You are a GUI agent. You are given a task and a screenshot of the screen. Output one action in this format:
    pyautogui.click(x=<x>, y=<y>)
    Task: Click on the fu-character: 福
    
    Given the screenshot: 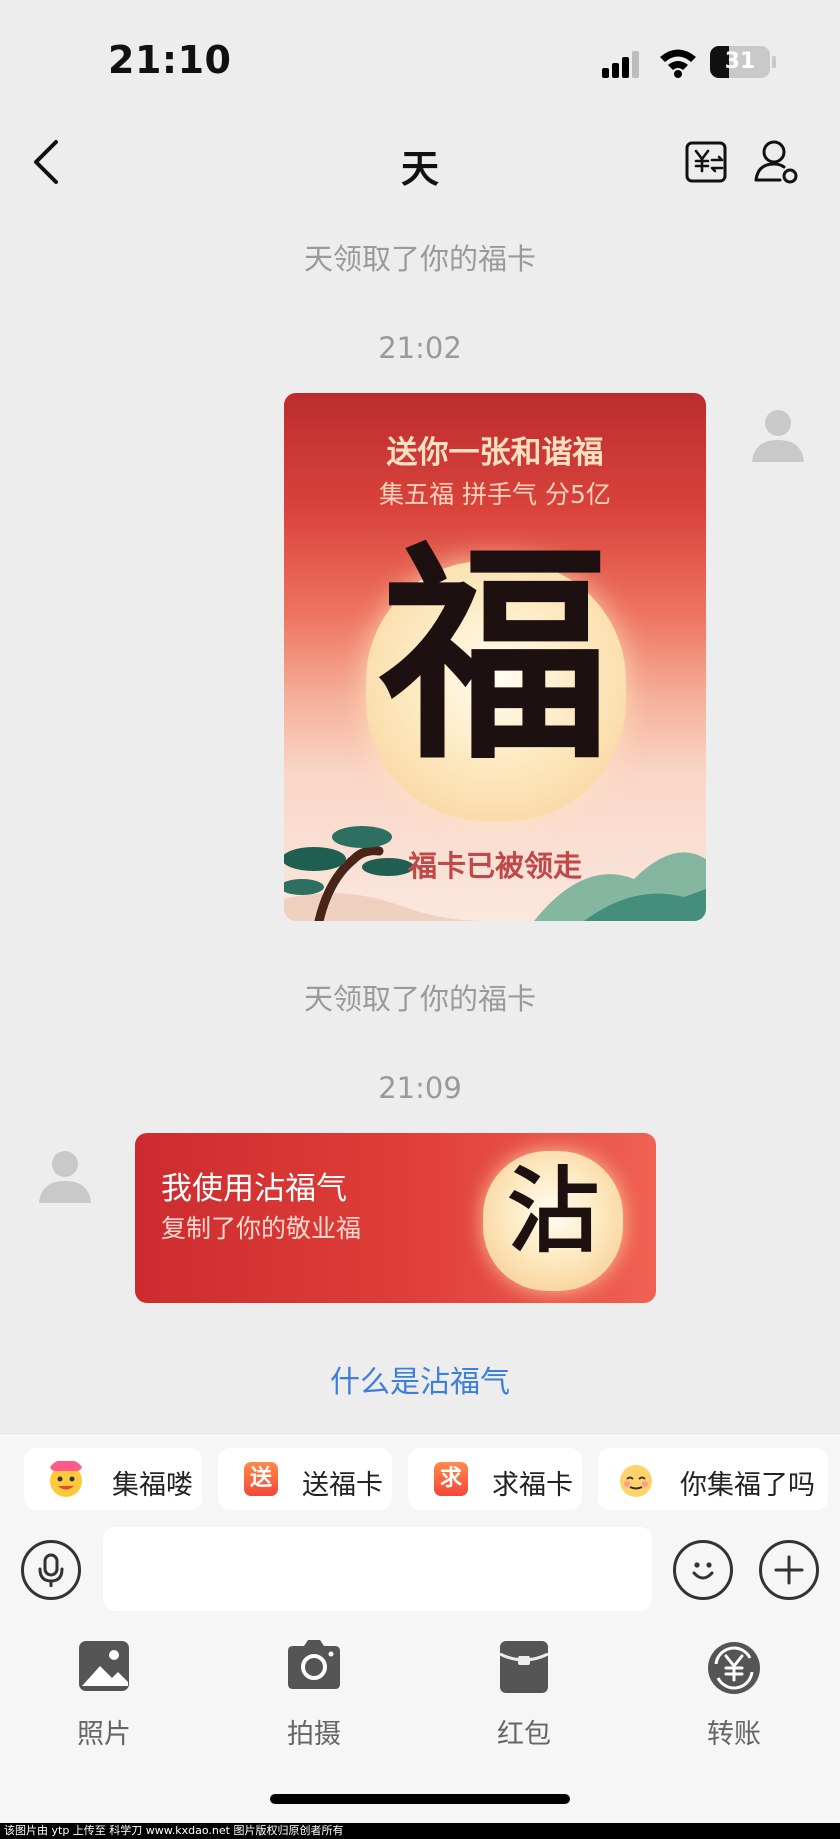 What is the action you would take?
    pyautogui.click(x=494, y=656)
    